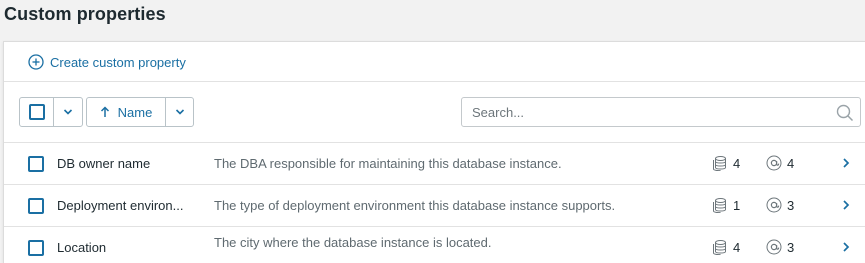  Describe the element at coordinates (127, 247) in the screenshot. I see `property-name: Location` at that location.